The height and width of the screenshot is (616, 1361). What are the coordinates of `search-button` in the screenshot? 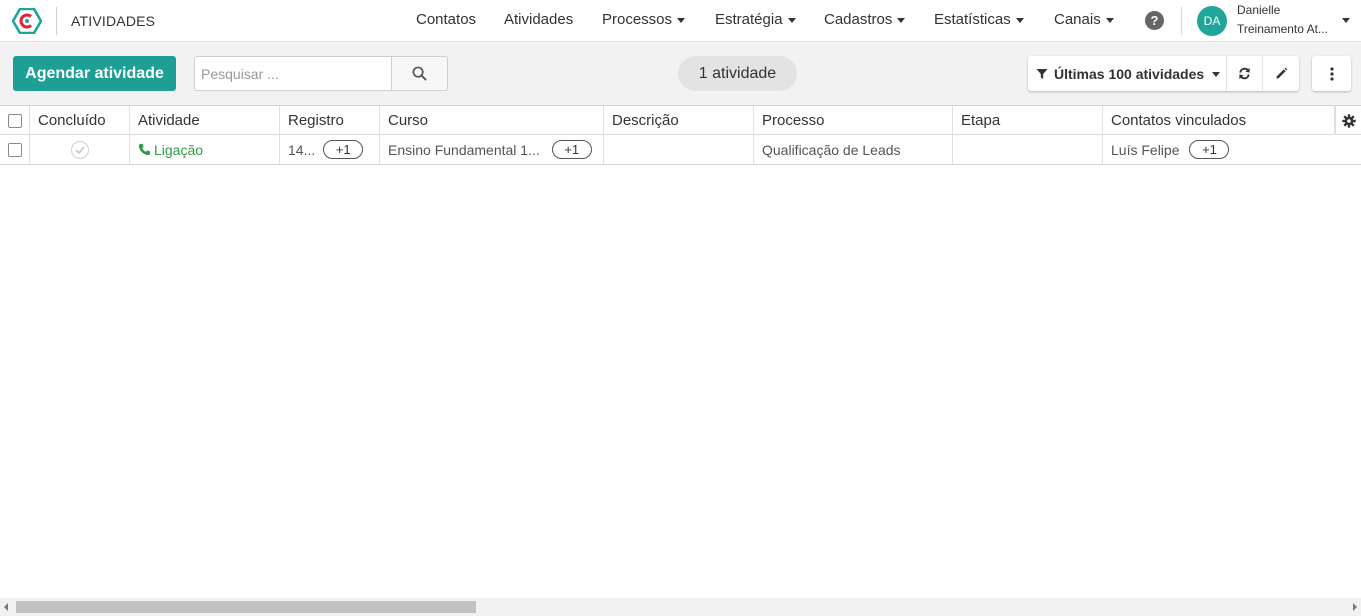 It's located at (419, 73).